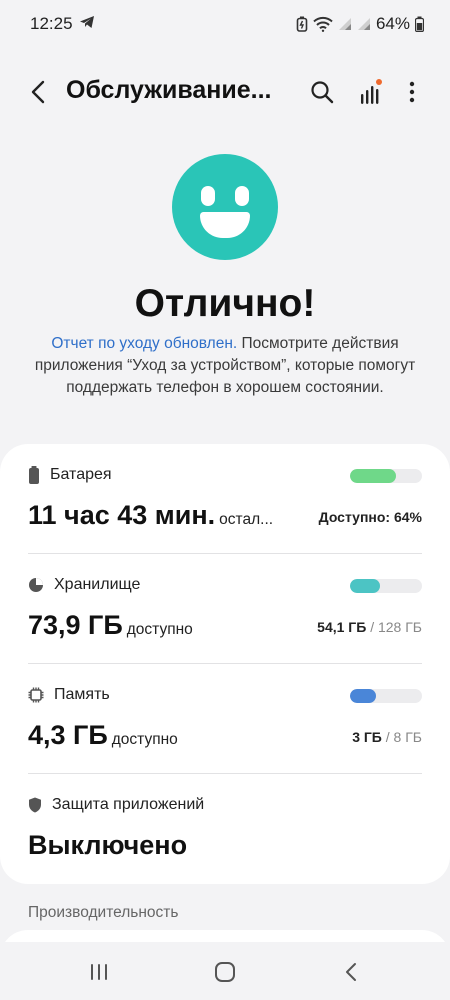 The image size is (450, 1000). I want to click on home-icon, so click(225, 972).